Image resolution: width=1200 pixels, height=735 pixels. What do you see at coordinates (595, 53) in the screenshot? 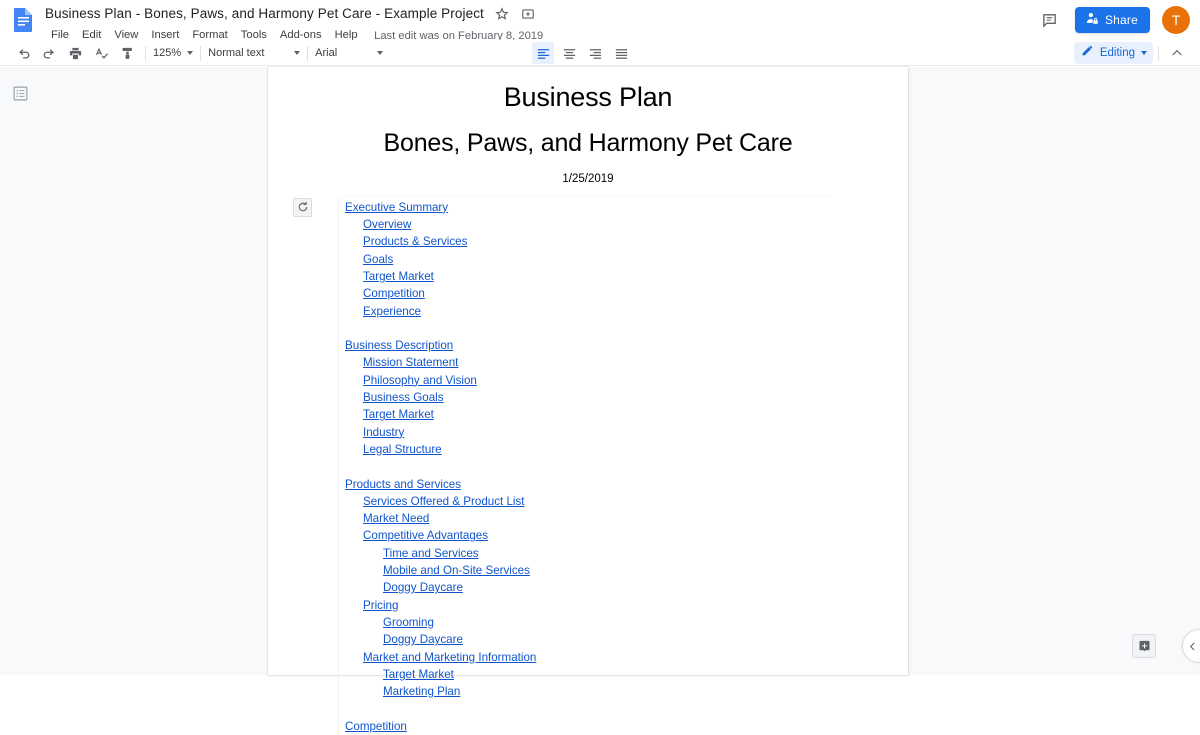
I see `align-right-icon` at bounding box center [595, 53].